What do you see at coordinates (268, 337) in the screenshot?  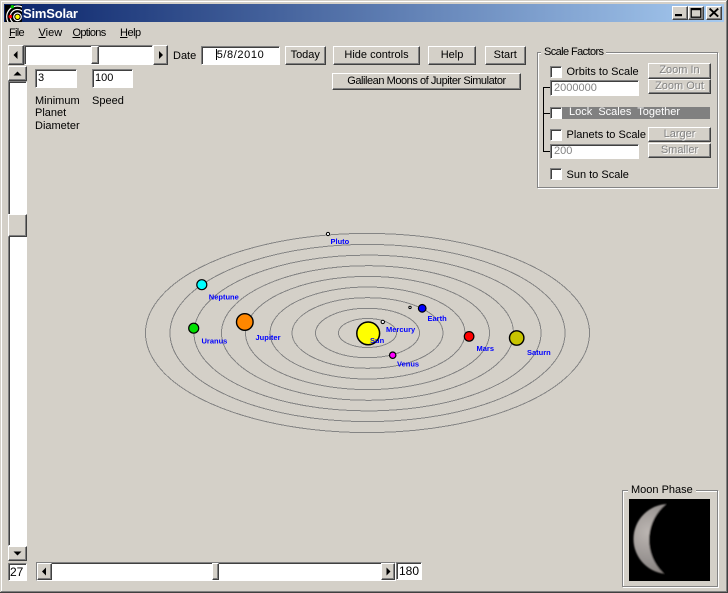 I see `svg-text: Jupiter` at bounding box center [268, 337].